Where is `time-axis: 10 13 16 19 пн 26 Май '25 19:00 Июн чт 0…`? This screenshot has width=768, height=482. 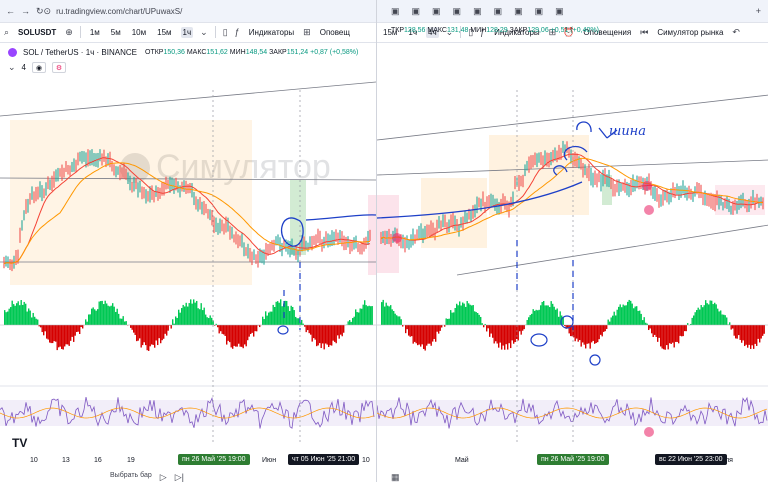
time-axis: 10 13 16 19 пн 26 Май '25 19:00 Июн чт 0… is located at coordinates (188, 461).